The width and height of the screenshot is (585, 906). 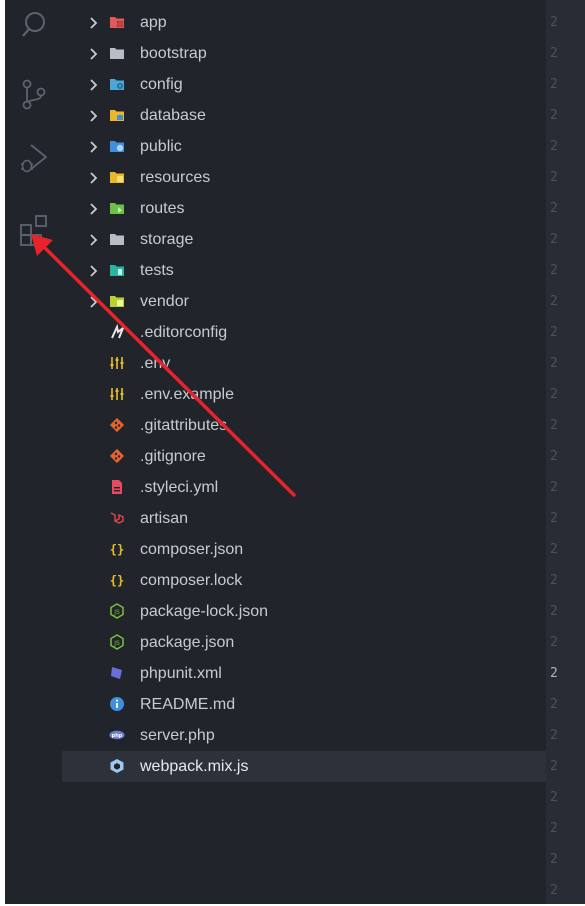 What do you see at coordinates (304, 735) in the screenshot?
I see `file-item: php server.php` at bounding box center [304, 735].